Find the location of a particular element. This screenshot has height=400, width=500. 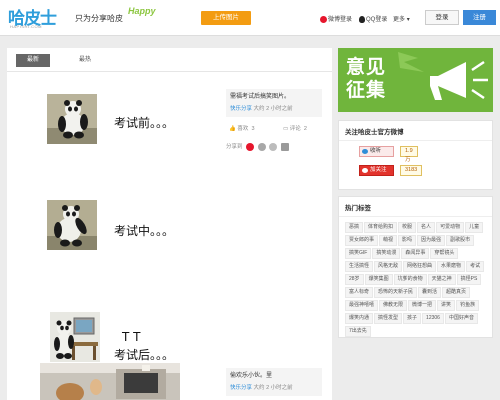

weibo-icon is located at coordinates (323, 19).